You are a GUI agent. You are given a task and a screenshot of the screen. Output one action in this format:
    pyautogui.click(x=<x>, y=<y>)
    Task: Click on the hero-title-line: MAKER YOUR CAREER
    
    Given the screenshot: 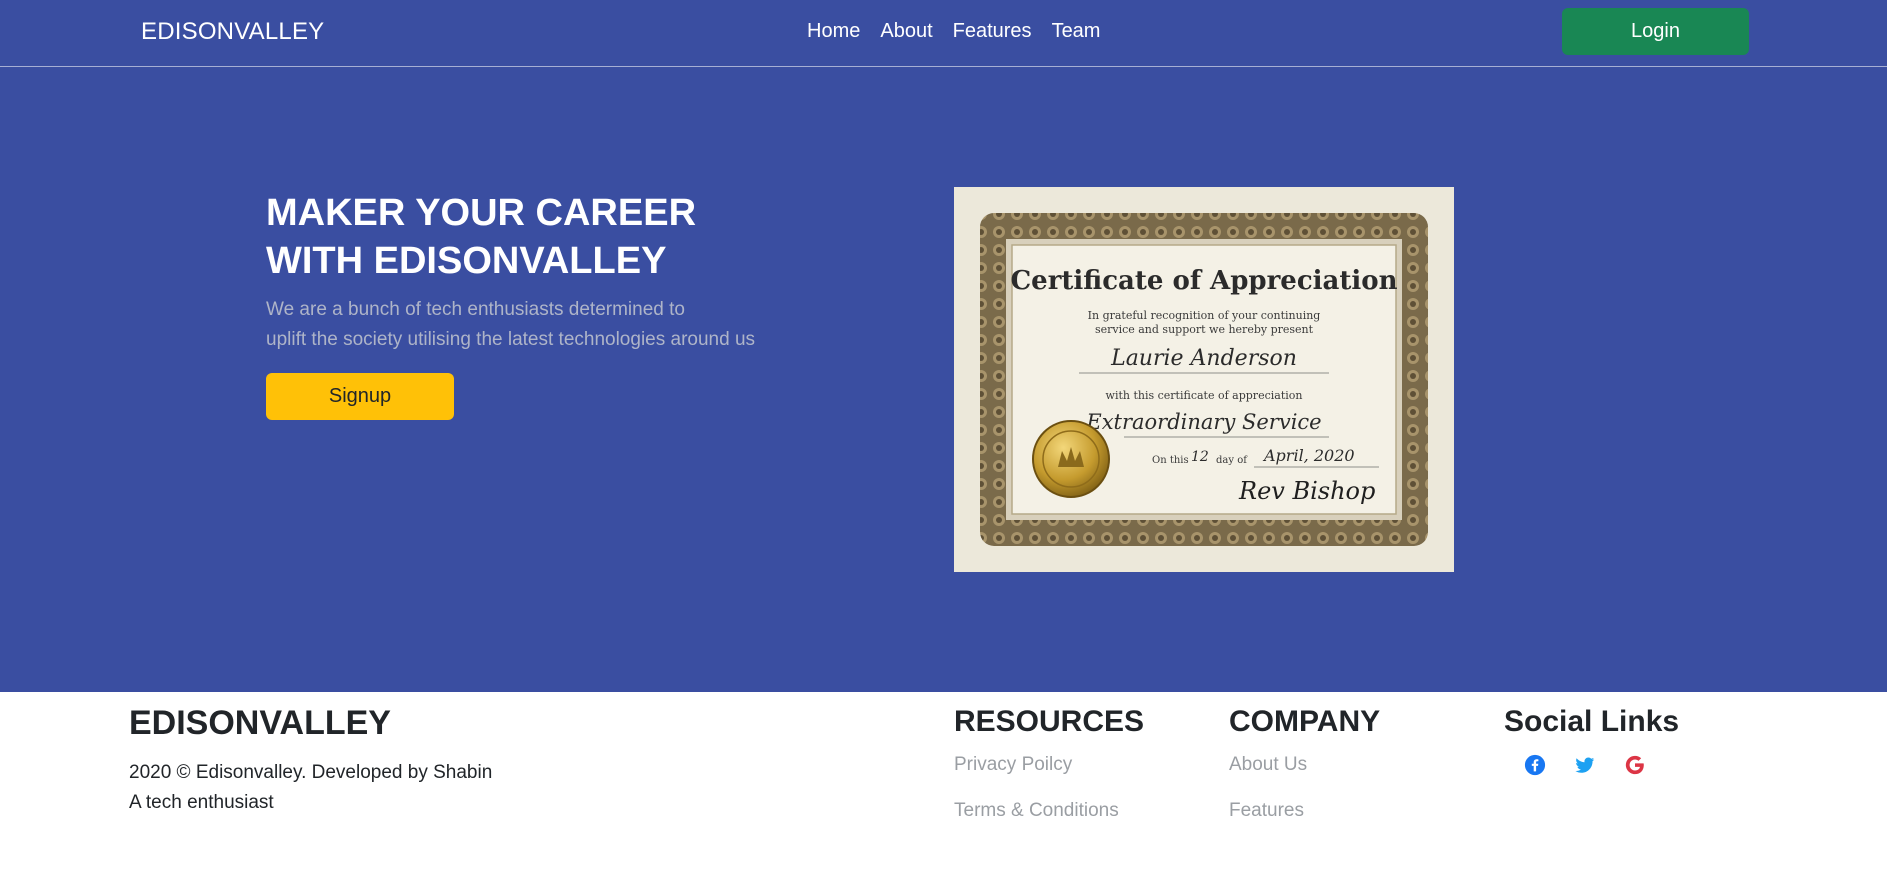 What is the action you would take?
    pyautogui.click(x=481, y=213)
    